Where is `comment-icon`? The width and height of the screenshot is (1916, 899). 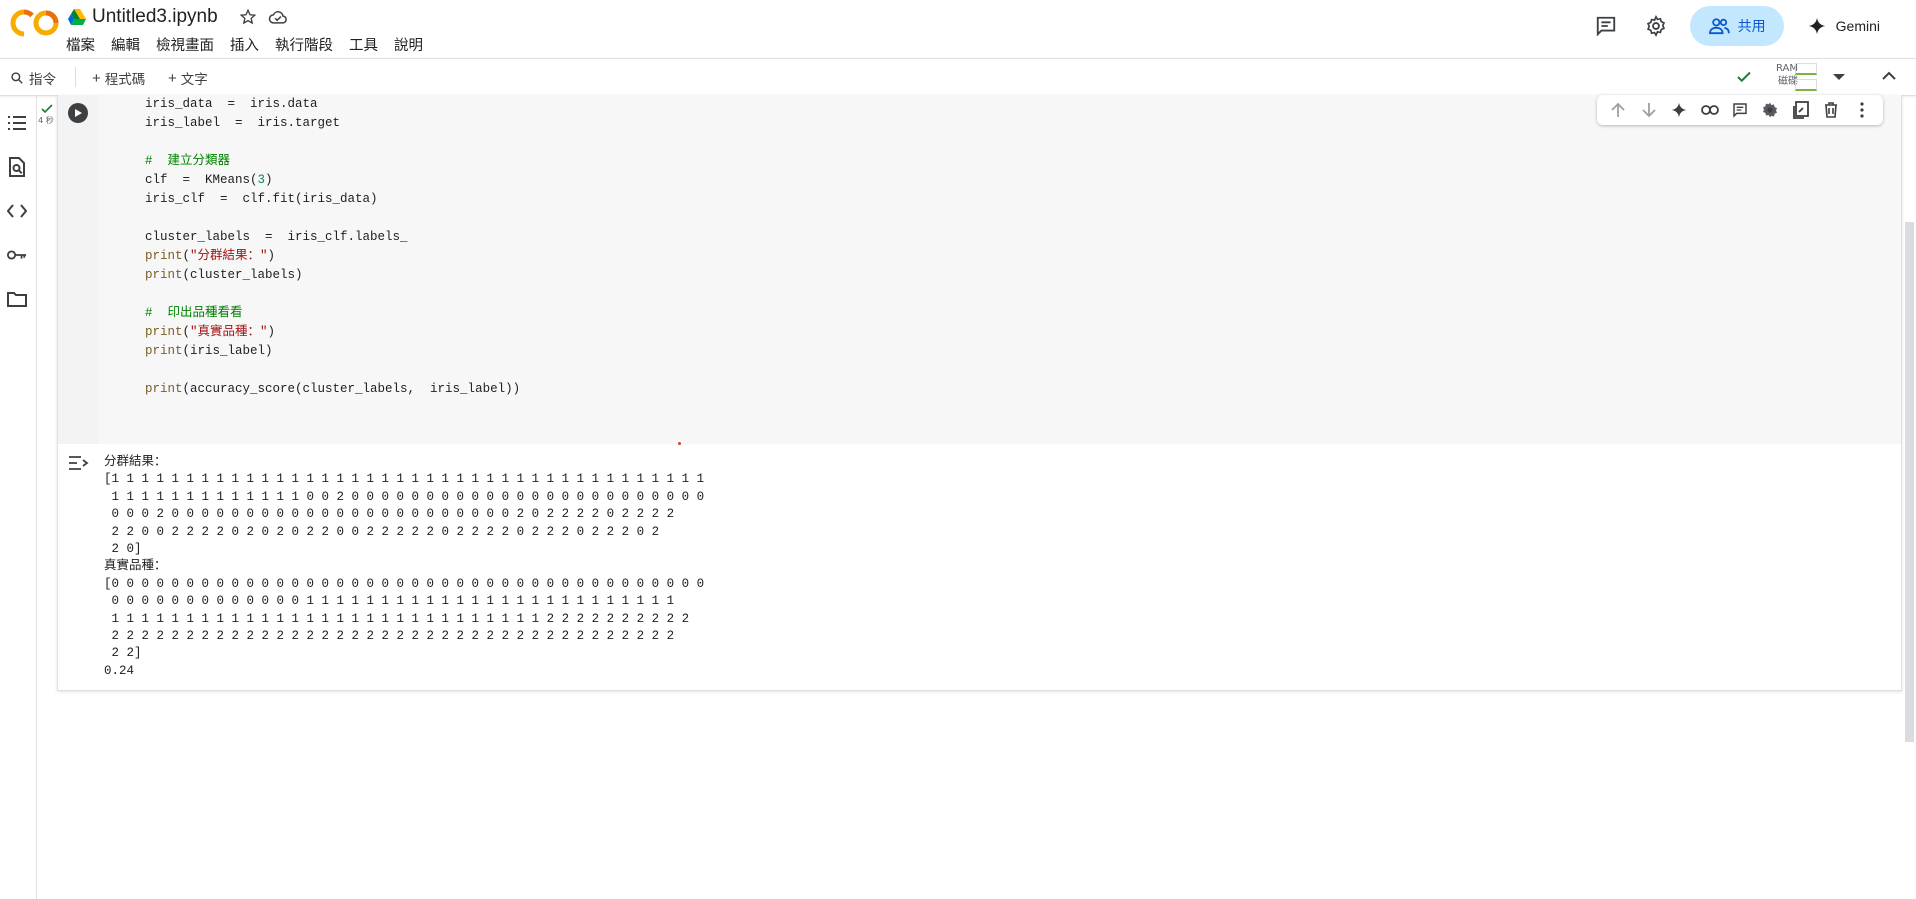
comment-icon is located at coordinates (1740, 110).